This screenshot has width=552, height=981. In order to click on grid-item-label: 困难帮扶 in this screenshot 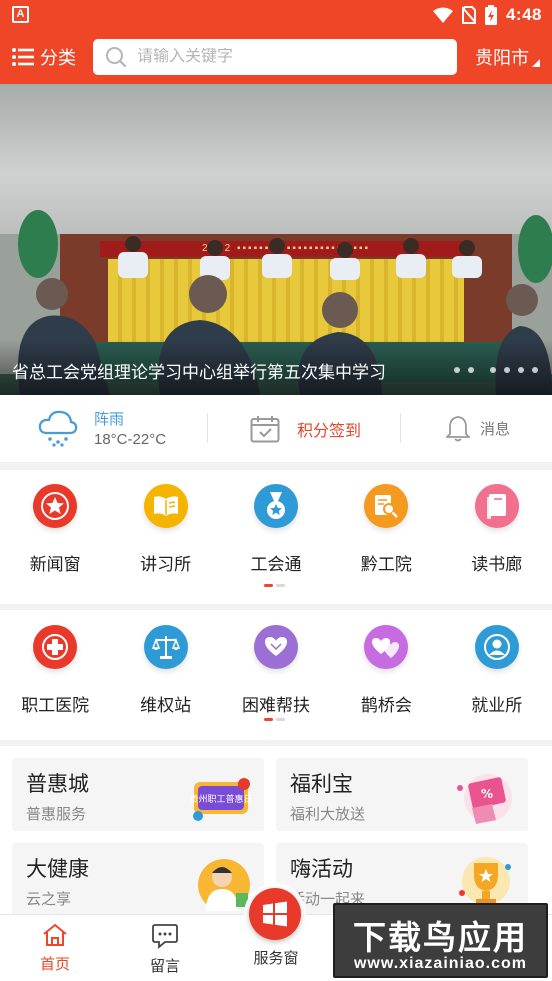, I will do `click(275, 705)`.